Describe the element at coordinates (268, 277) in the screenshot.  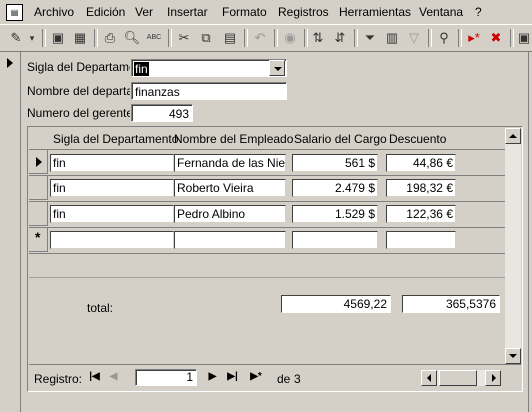
I see `footer-divider` at that location.